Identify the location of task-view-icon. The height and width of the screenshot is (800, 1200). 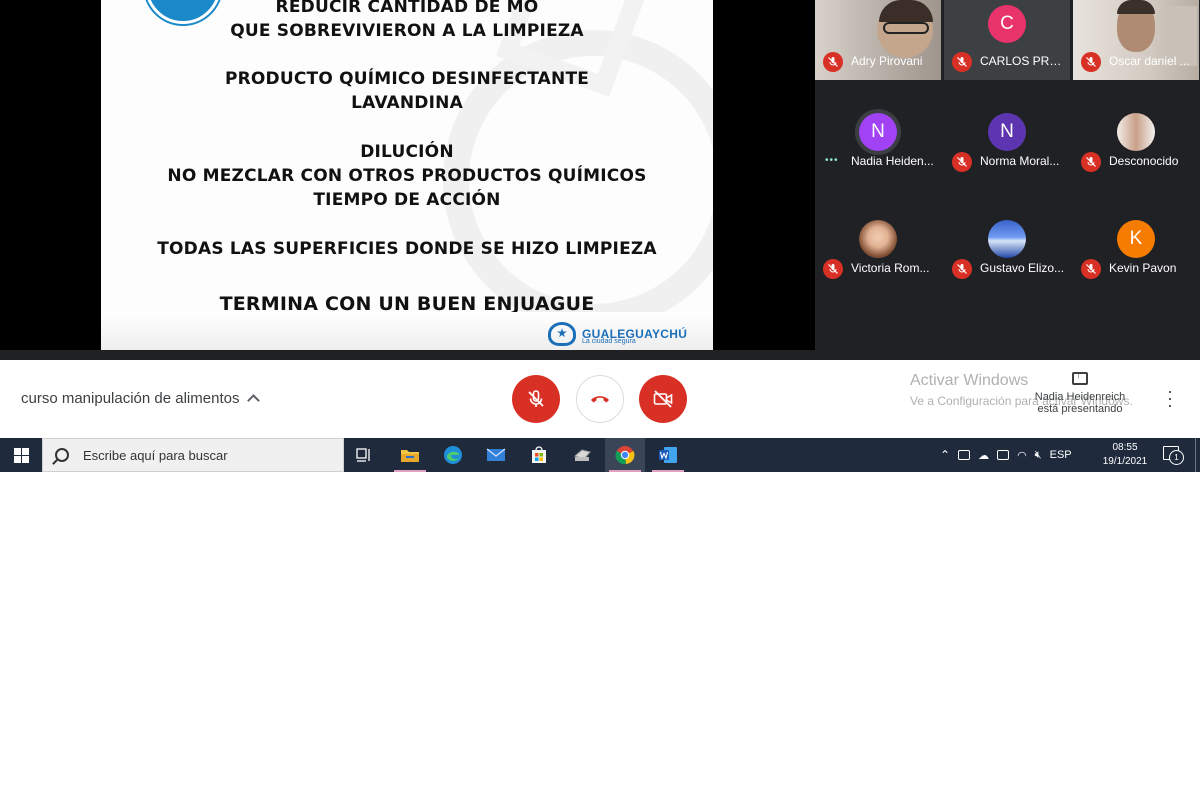
(363, 455).